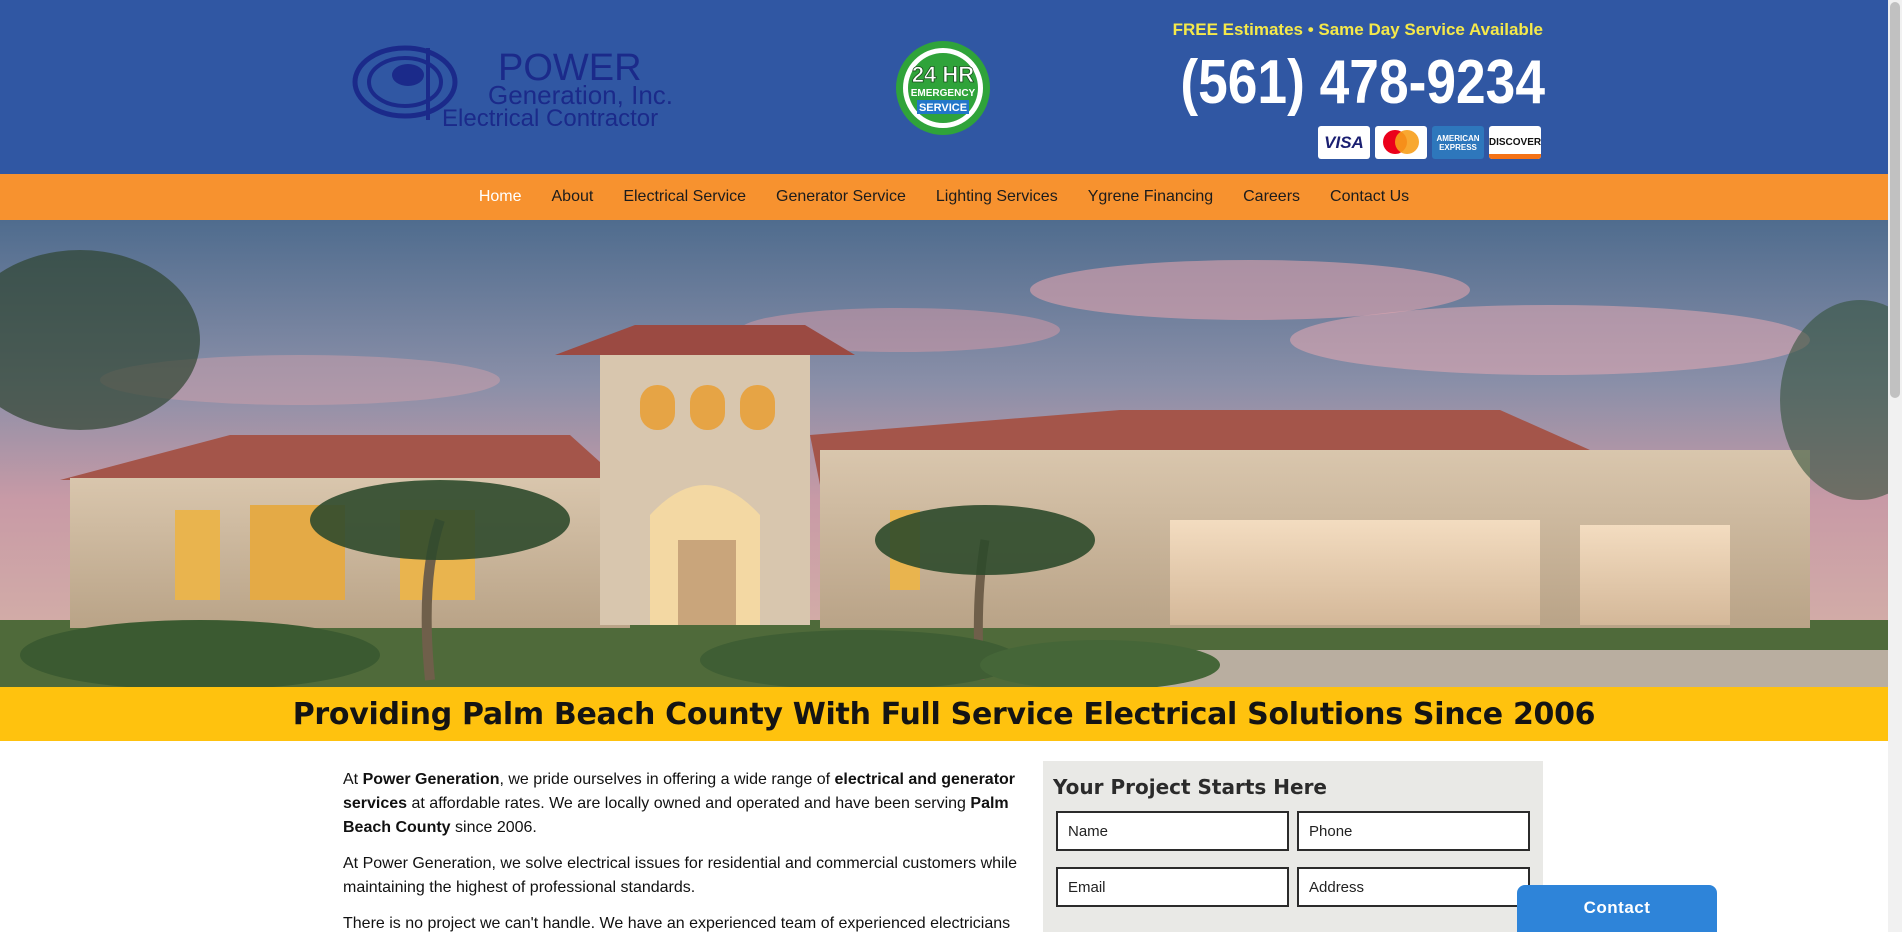  I want to click on scrollbar-thumb, so click(1895, 200).